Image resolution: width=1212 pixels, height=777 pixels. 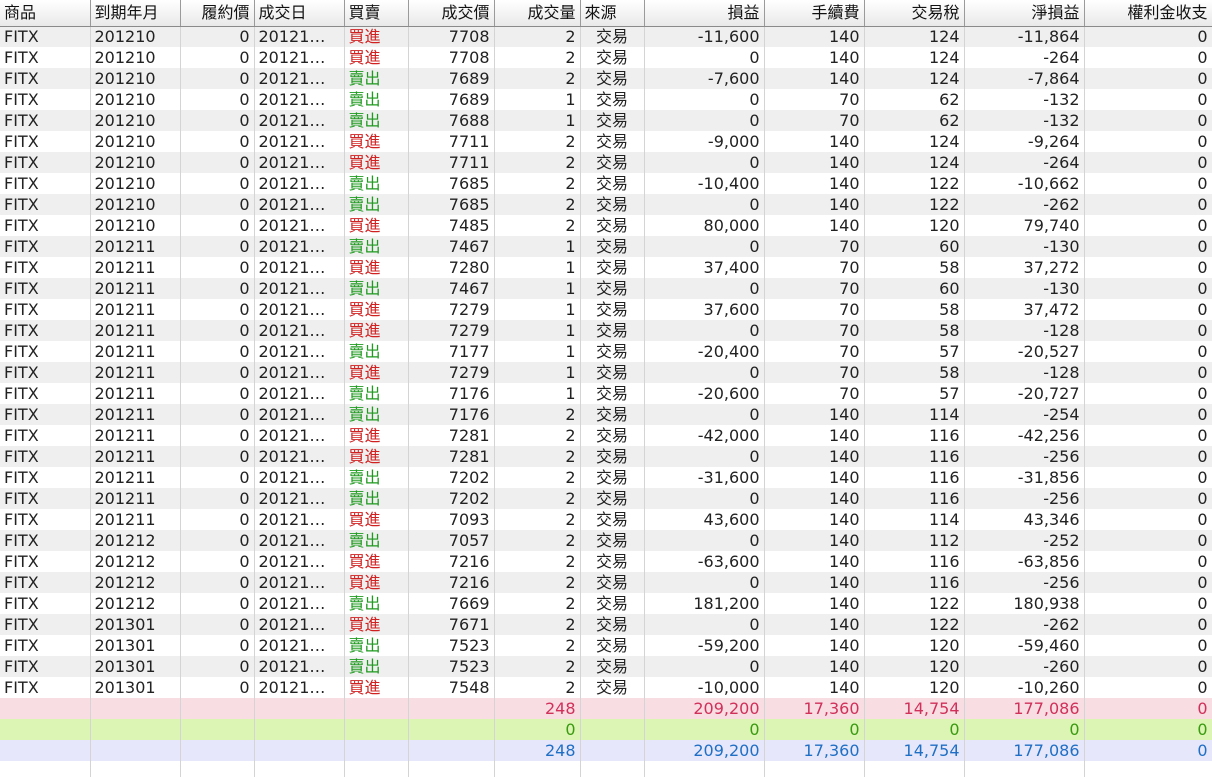 I want to click on table-row: FITX 201212 0 20121… 買進 7216 2 交易 0 140 116 -256 0, so click(x=606, y=582).